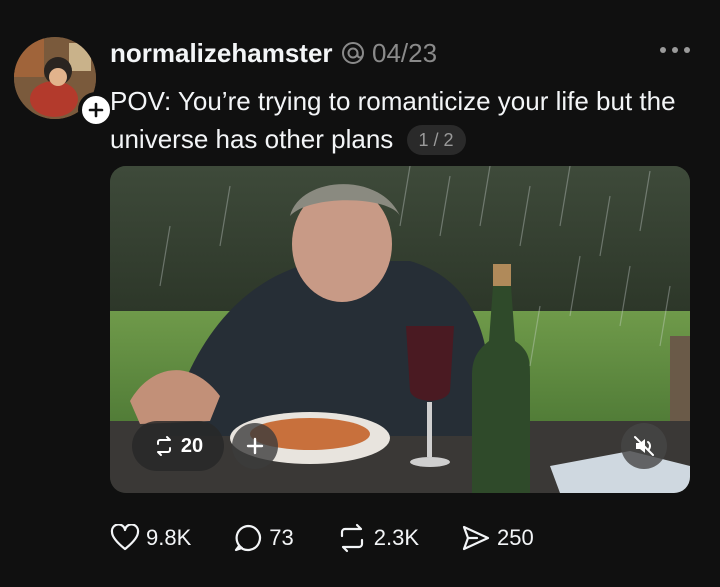  What do you see at coordinates (64, 82) in the screenshot?
I see `author-avatar-wrapper` at bounding box center [64, 82].